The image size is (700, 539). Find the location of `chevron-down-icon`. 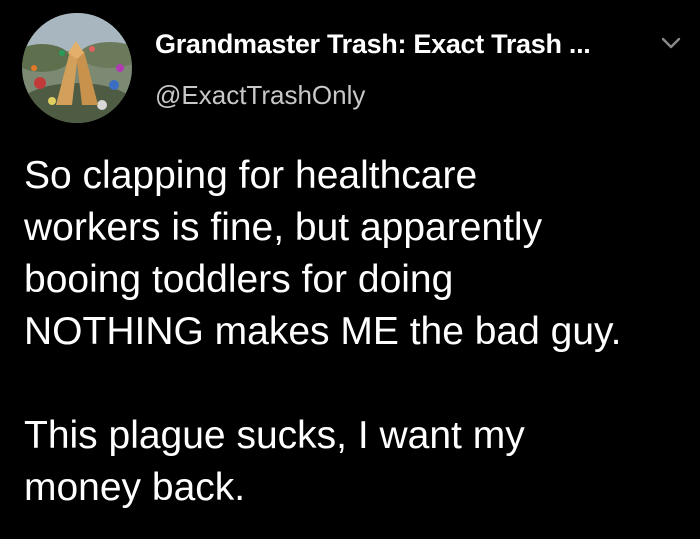

chevron-down-icon is located at coordinates (671, 43).